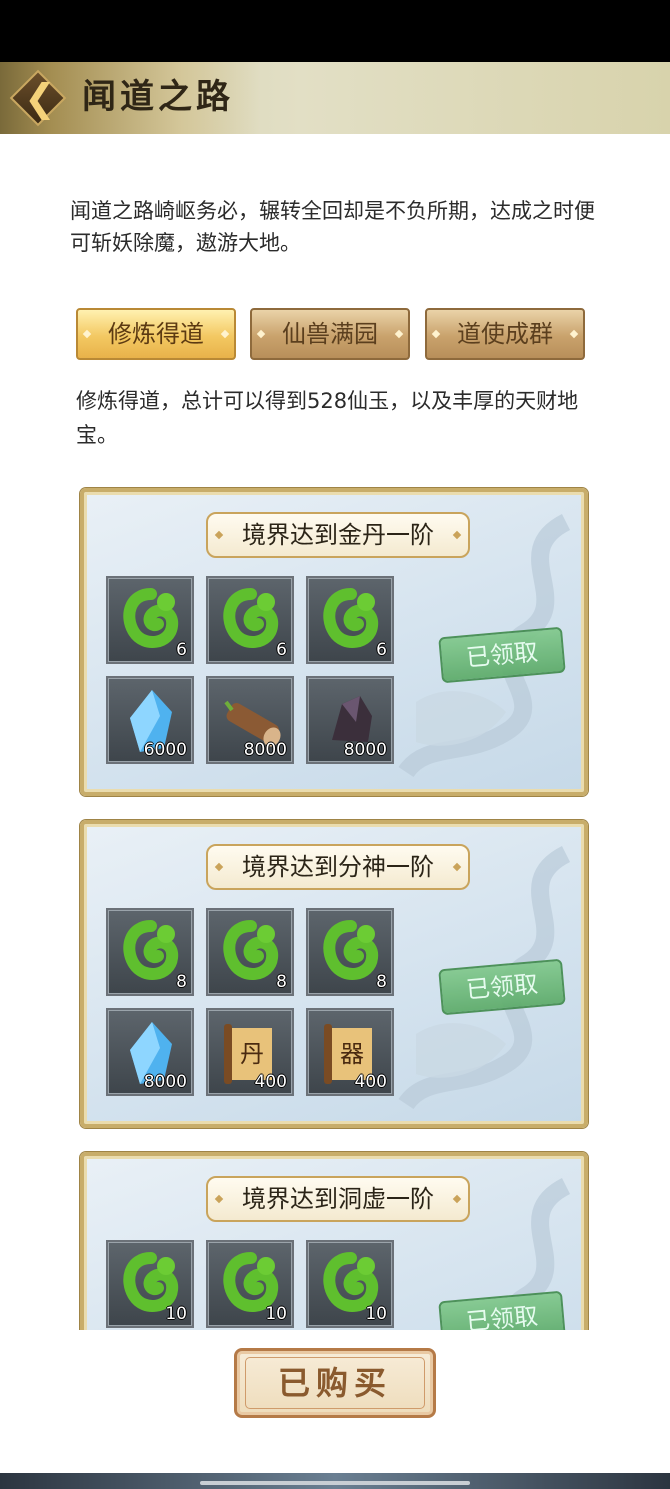 The height and width of the screenshot is (1489, 670). I want to click on tab-label: 修炼得道, so click(156, 334).